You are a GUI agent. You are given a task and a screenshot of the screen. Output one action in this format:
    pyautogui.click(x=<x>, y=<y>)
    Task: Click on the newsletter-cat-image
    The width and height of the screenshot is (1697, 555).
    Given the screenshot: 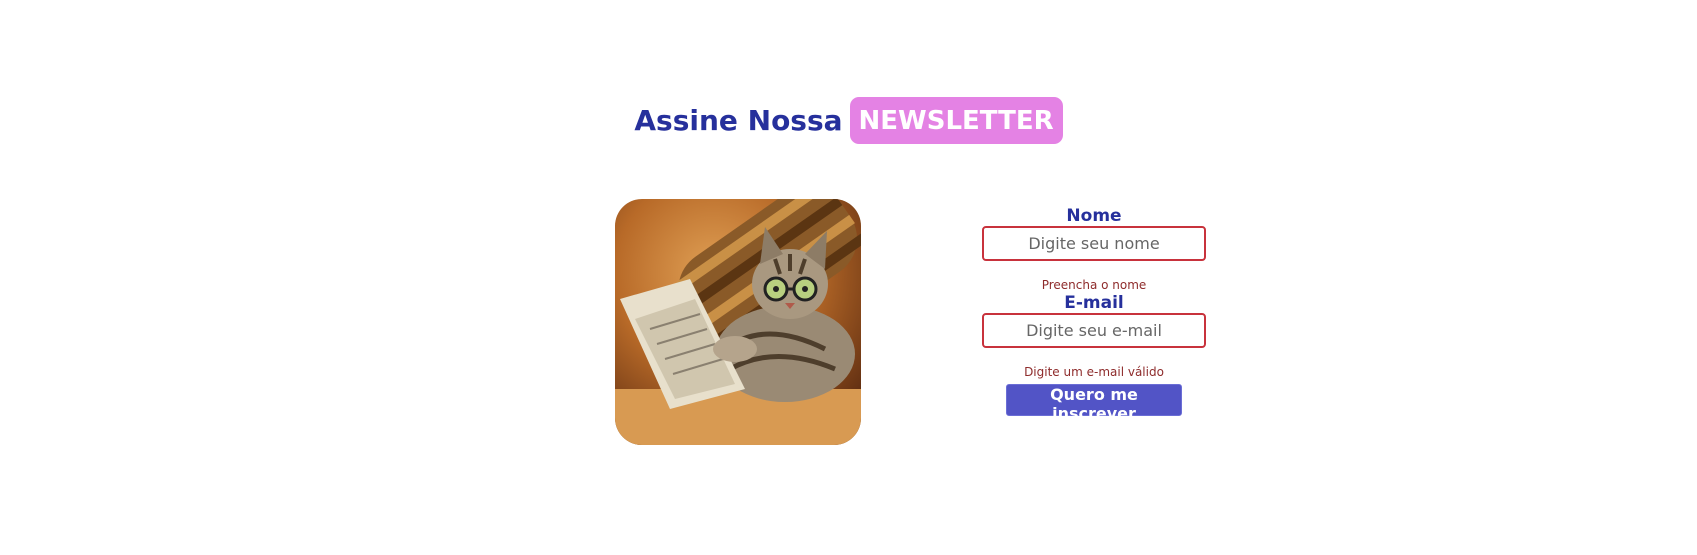 What is the action you would take?
    pyautogui.click(x=738, y=322)
    